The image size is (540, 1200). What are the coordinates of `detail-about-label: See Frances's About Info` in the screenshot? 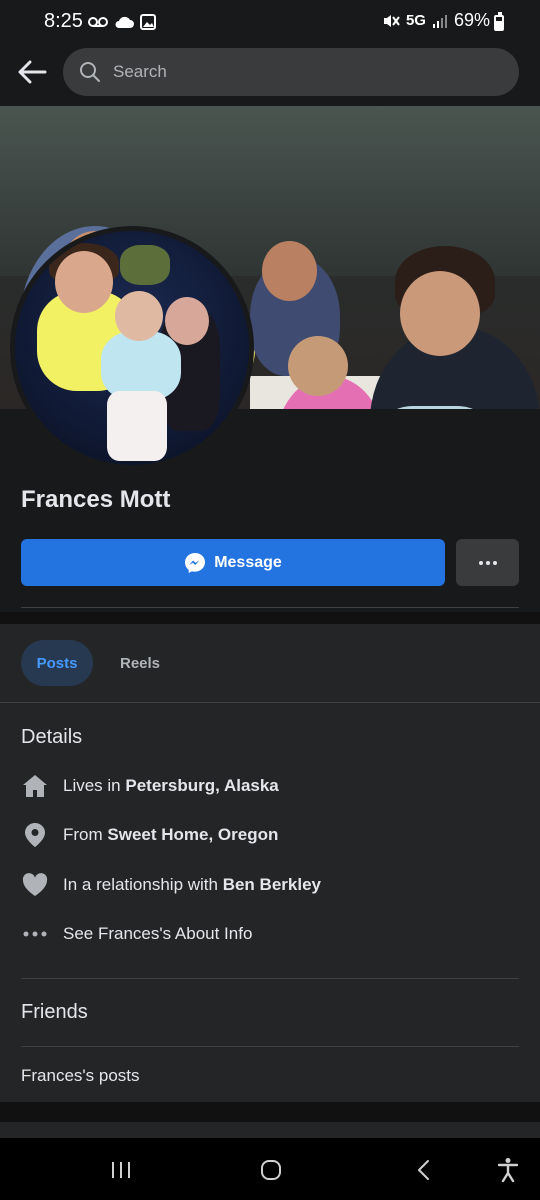 It's located at (158, 933).